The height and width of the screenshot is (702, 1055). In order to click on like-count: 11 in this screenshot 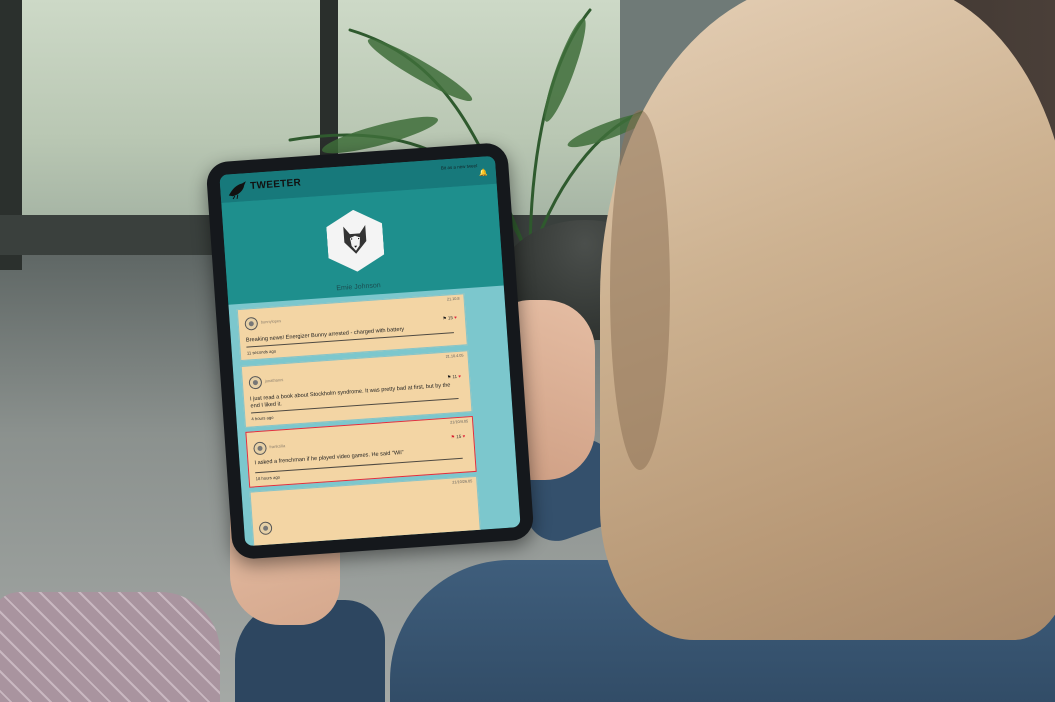, I will do `click(455, 376)`.